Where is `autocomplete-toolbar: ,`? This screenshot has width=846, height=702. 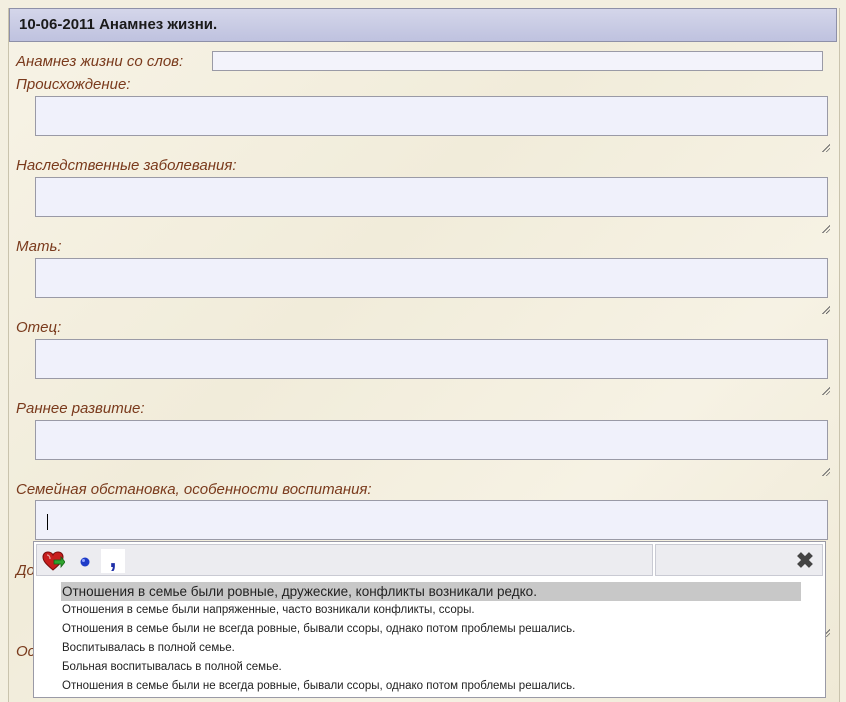
autocomplete-toolbar: , is located at coordinates (344, 560).